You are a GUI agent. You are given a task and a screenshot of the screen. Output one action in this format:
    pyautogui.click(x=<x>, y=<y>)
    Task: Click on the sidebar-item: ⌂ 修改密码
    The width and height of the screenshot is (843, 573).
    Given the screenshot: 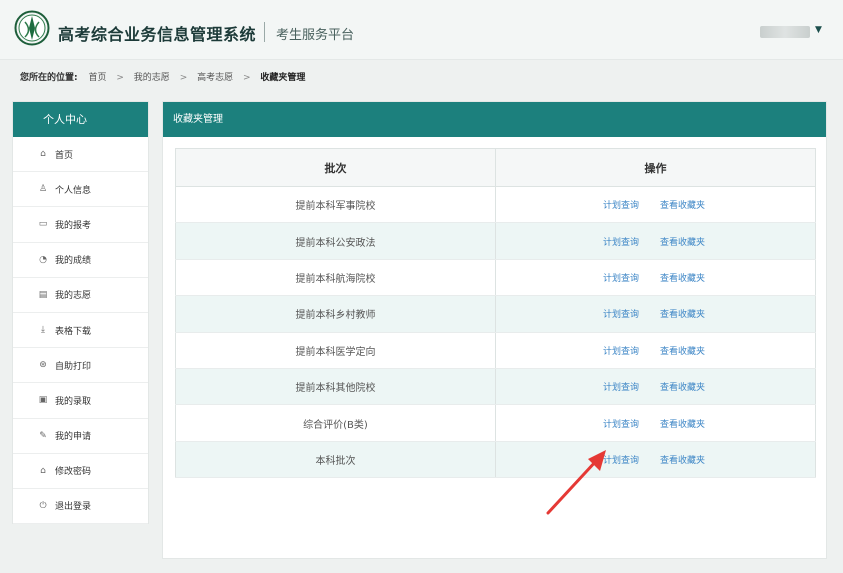 What is the action you would take?
    pyautogui.click(x=80, y=471)
    